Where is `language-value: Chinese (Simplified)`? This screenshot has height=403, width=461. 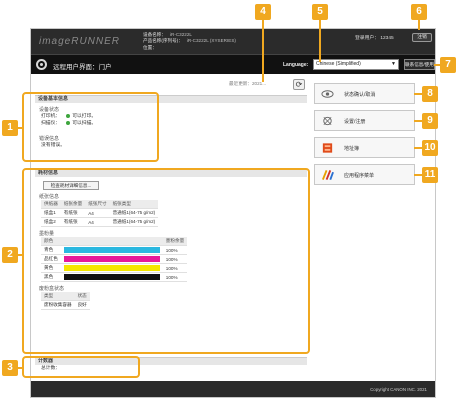
language-value: Chinese (Simplified) is located at coordinates (338, 64).